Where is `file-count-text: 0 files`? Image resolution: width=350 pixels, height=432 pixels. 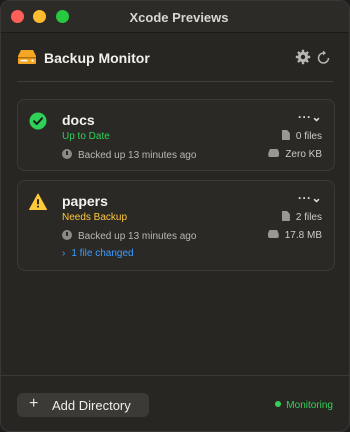
file-count-text: 0 files is located at coordinates (308, 136).